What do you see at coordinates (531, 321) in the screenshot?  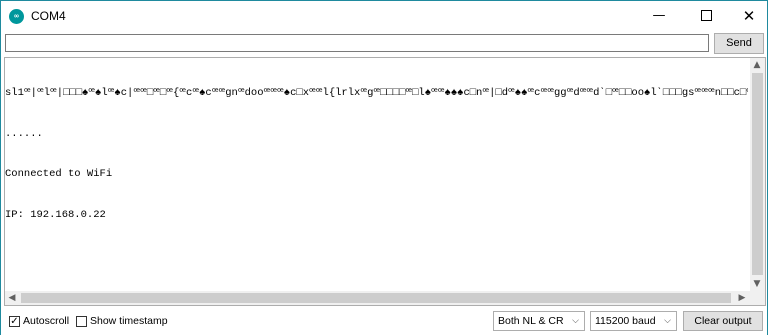 I see `line-ending-value: Both NL & CR` at bounding box center [531, 321].